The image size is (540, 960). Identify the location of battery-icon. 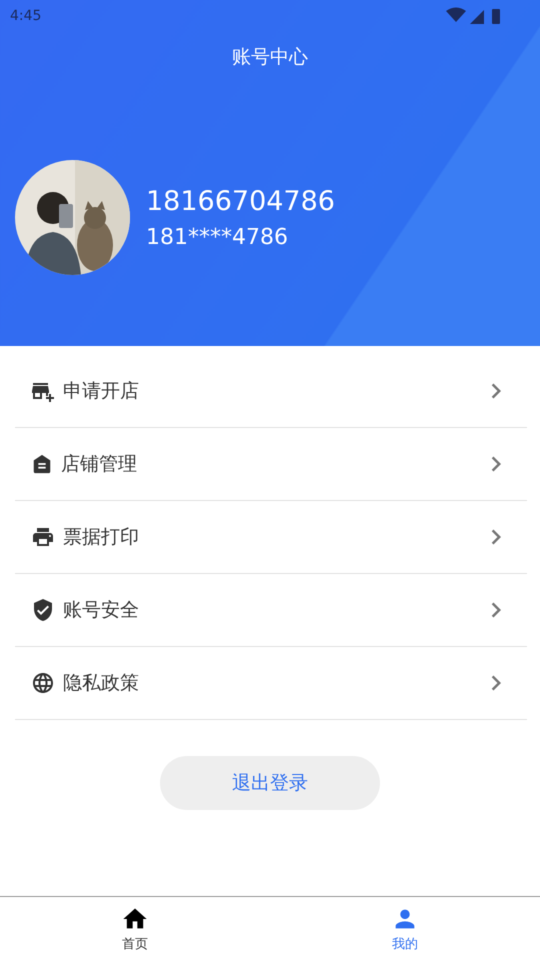
(496, 16).